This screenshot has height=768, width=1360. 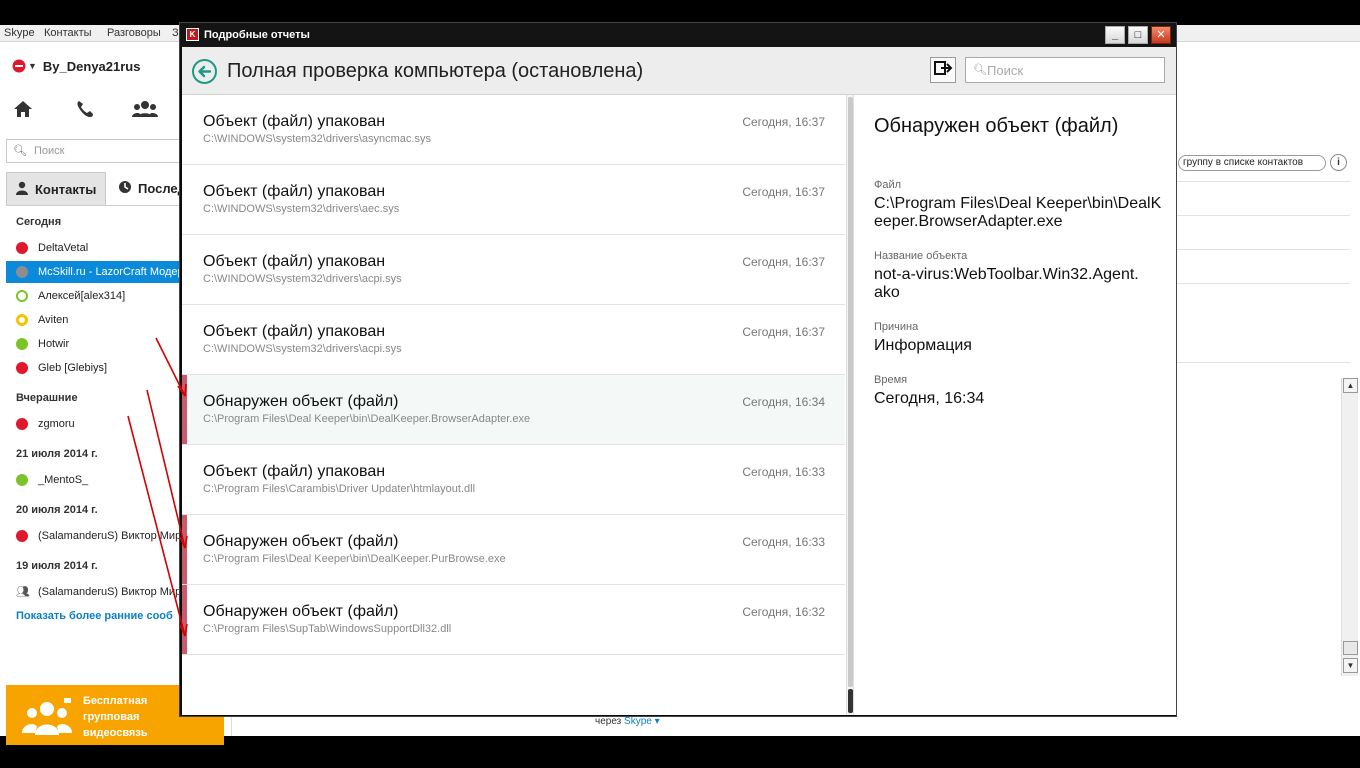 I want to click on detail-reason-value: Информация, so click(x=923, y=345).